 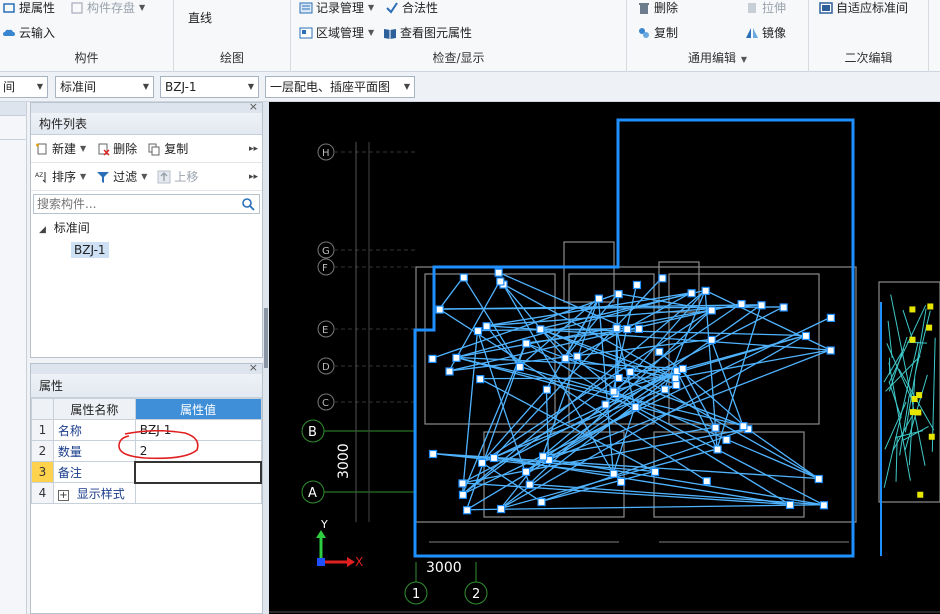 I want to click on tree-node-root: ◢ 标准间, so click(x=146, y=228).